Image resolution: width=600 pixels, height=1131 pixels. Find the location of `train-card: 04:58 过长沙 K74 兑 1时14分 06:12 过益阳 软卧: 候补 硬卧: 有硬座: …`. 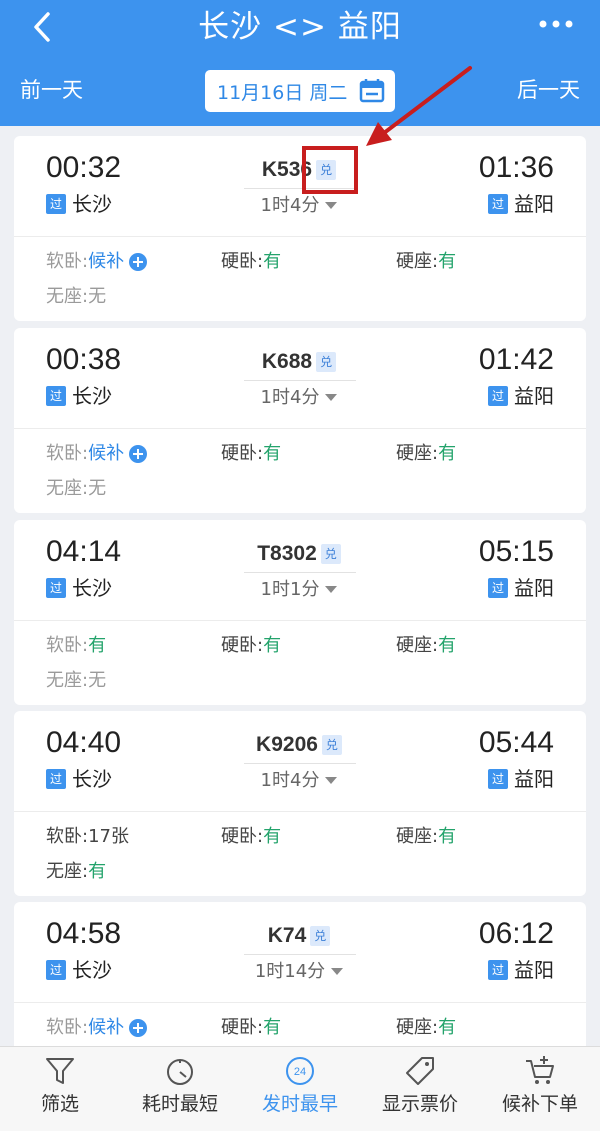

train-card: 04:58 过长沙 K74 兑 1时14分 06:12 过益阳 软卧: 候补 硬卧: 有硬座: … is located at coordinates (300, 974).